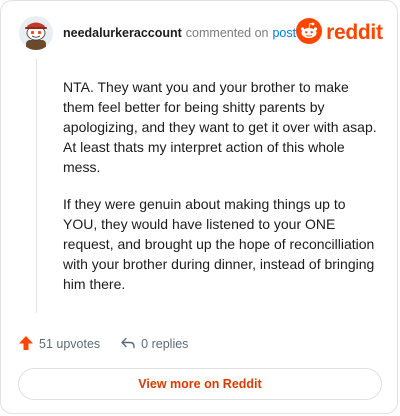  What do you see at coordinates (309, 33) in the screenshot?
I see `reddit-snoo-icon` at bounding box center [309, 33].